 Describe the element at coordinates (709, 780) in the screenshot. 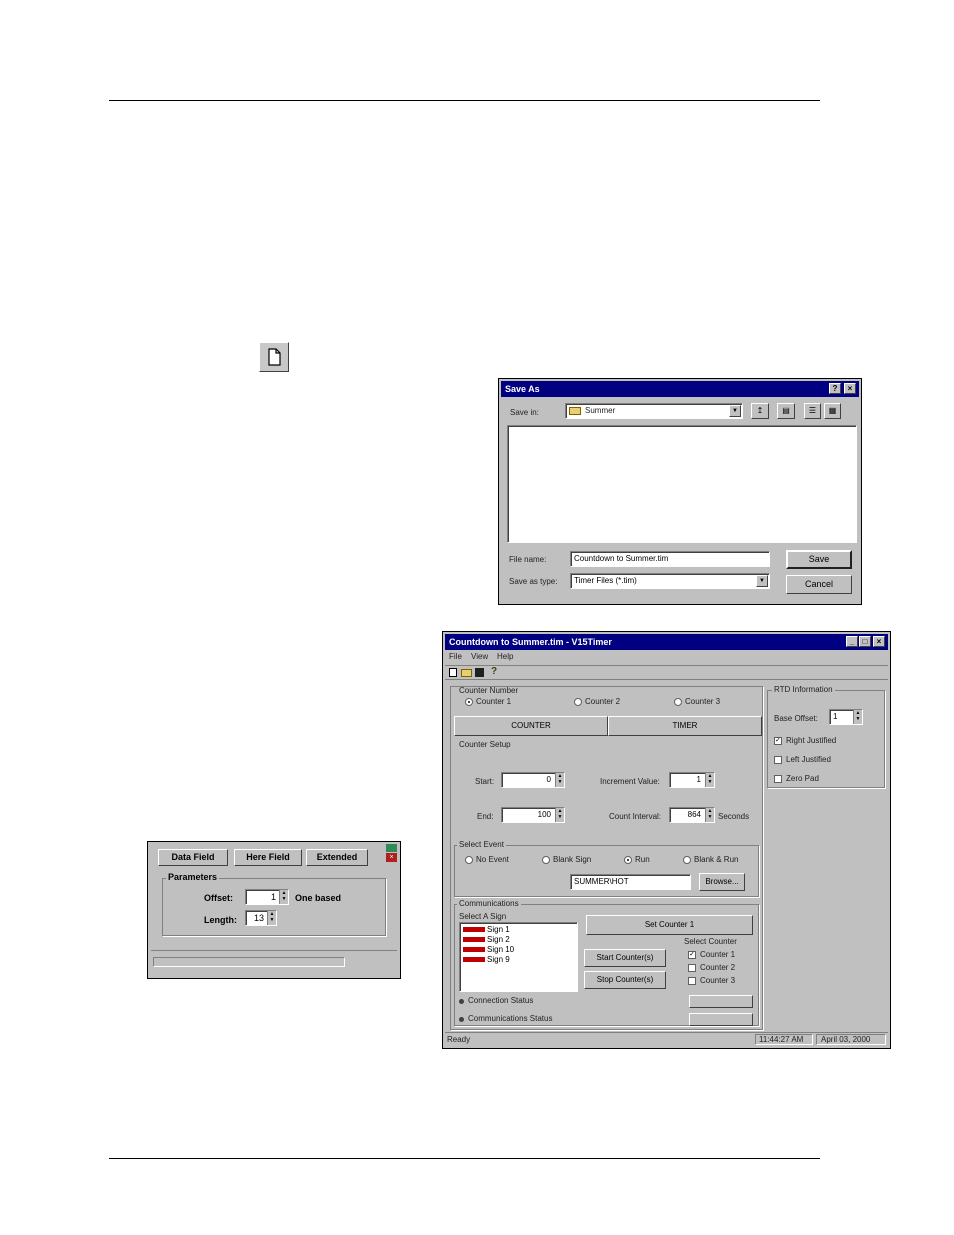

I see `increment-spinner-icon: ▲ ▼` at that location.